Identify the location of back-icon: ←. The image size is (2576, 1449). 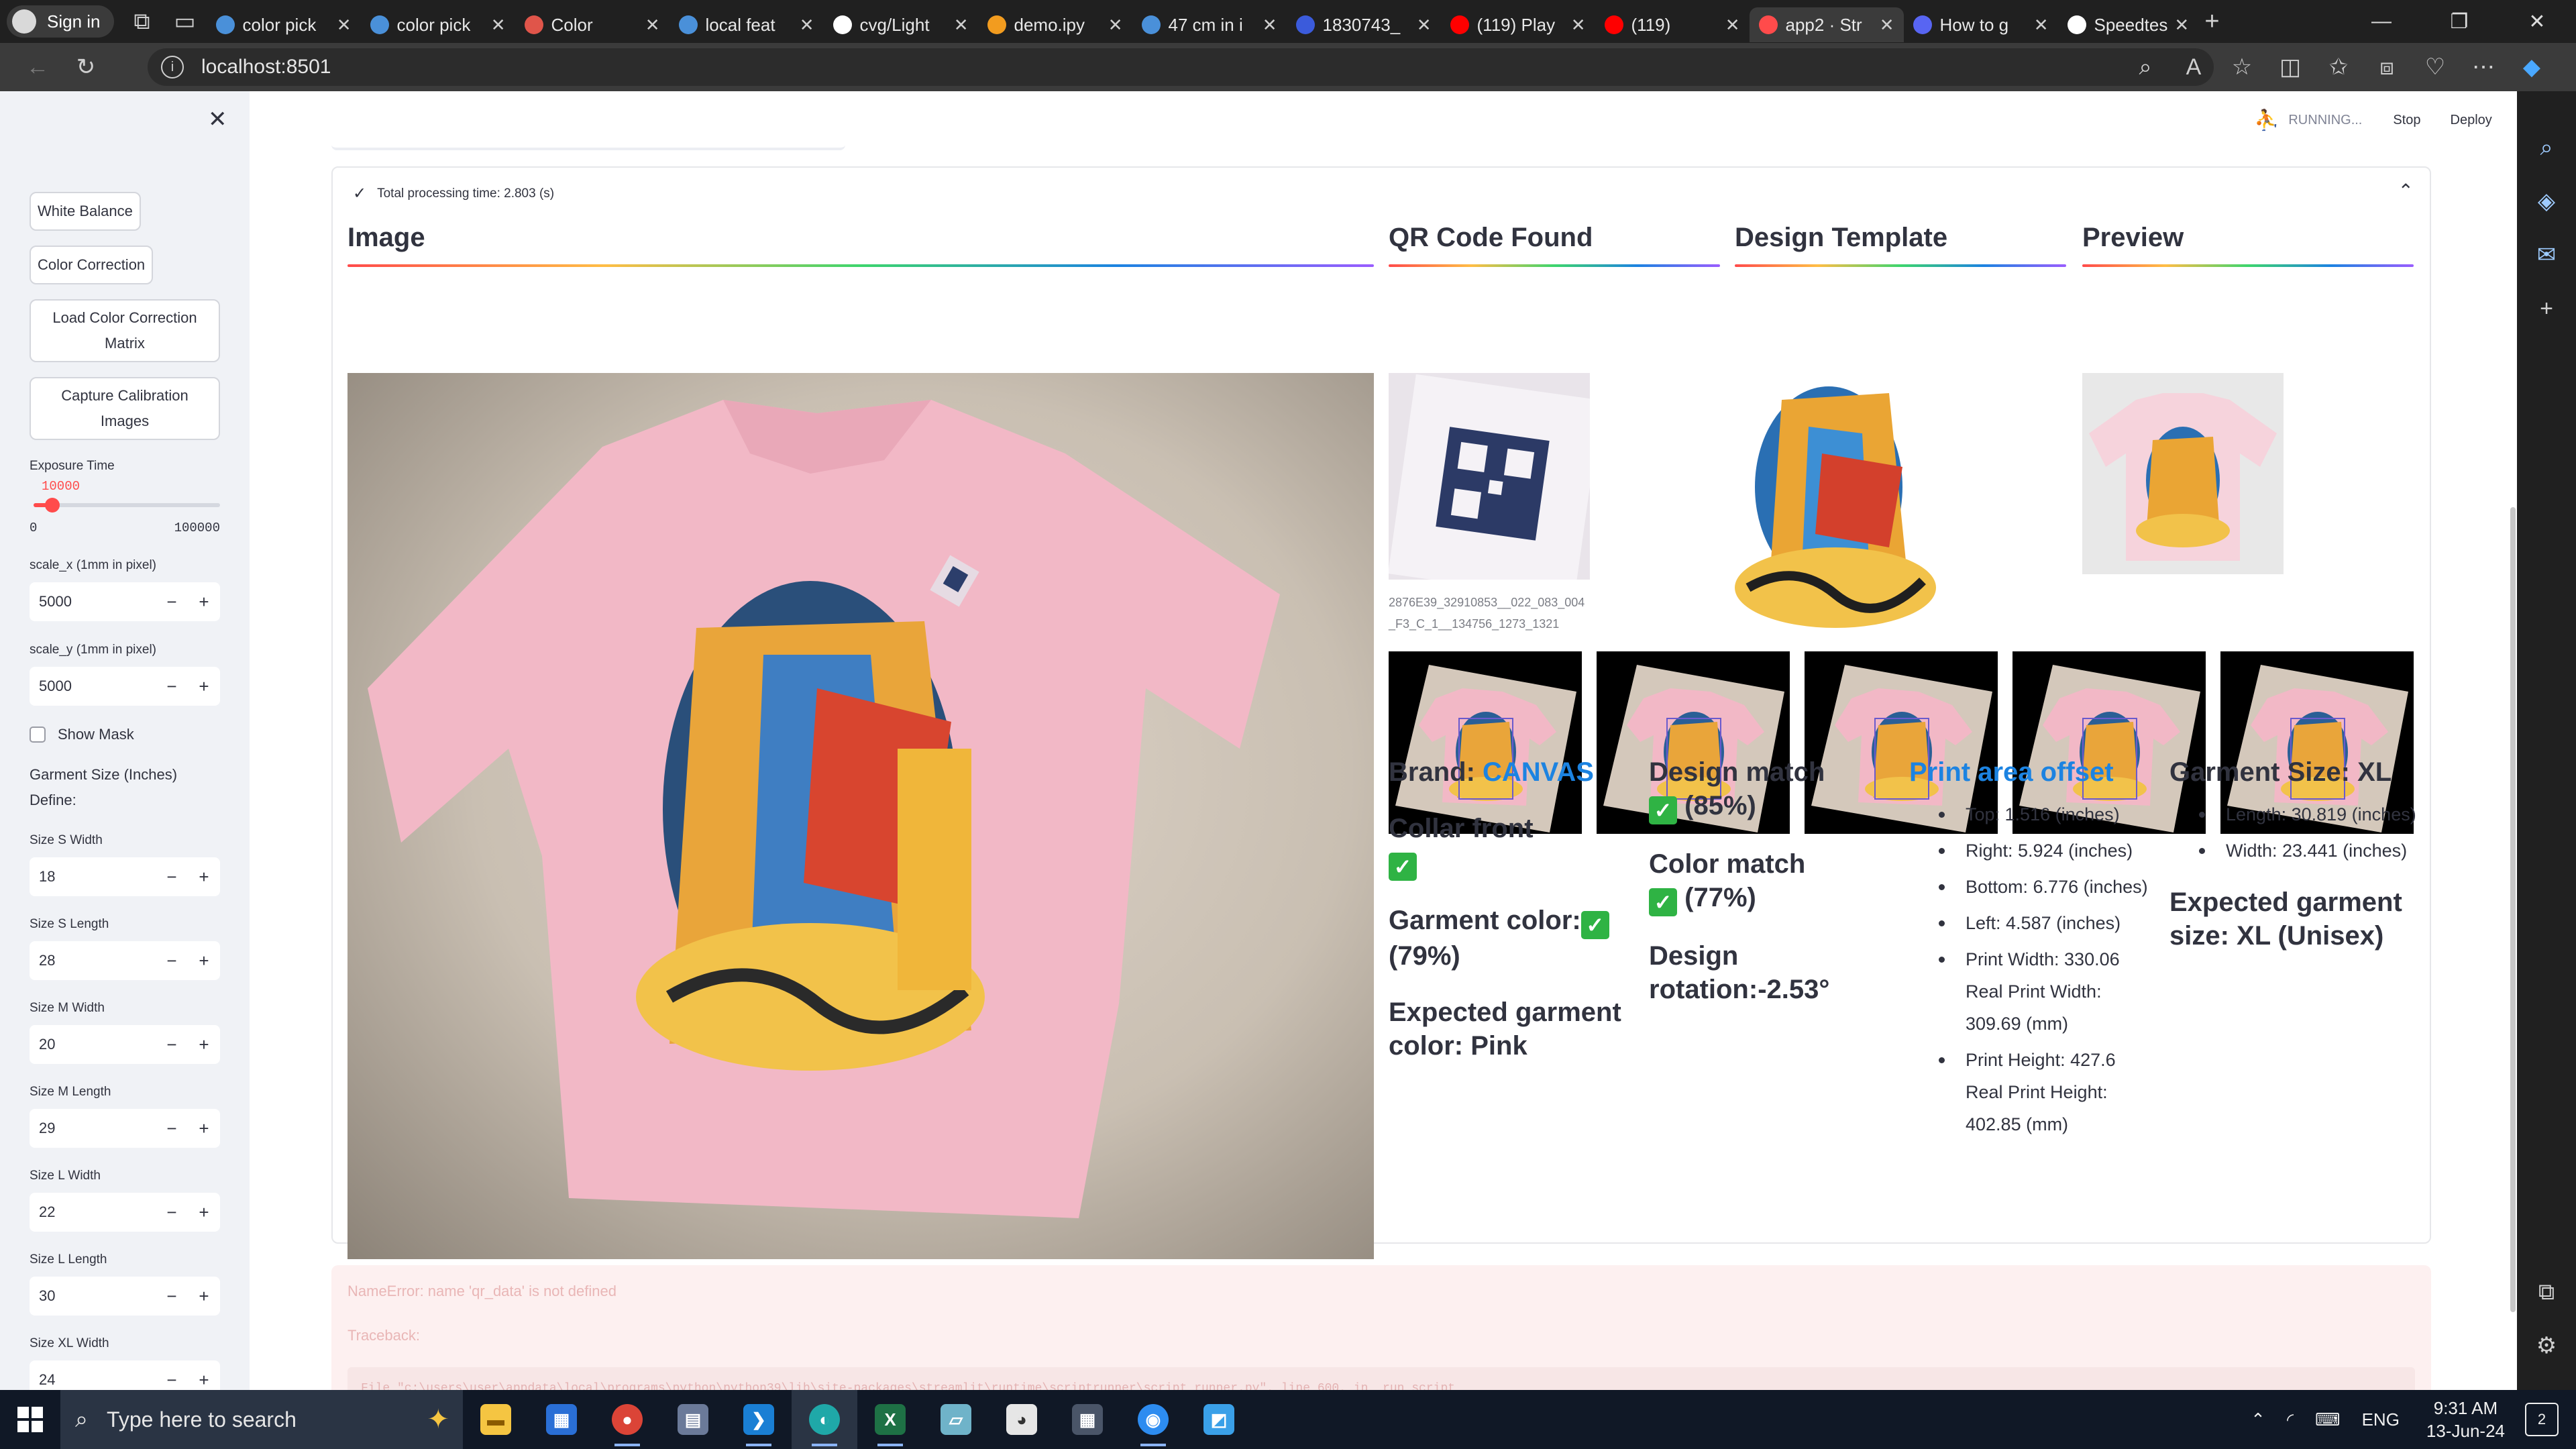
(37, 67).